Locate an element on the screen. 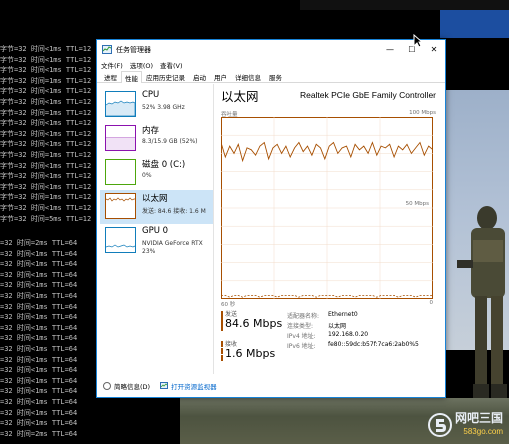 Image resolution: width=509 pixels, height=444 pixels. prop-ipv6-value: fe80::59dc:b57f:7ca6:2ab0%5 is located at coordinates (373, 344).